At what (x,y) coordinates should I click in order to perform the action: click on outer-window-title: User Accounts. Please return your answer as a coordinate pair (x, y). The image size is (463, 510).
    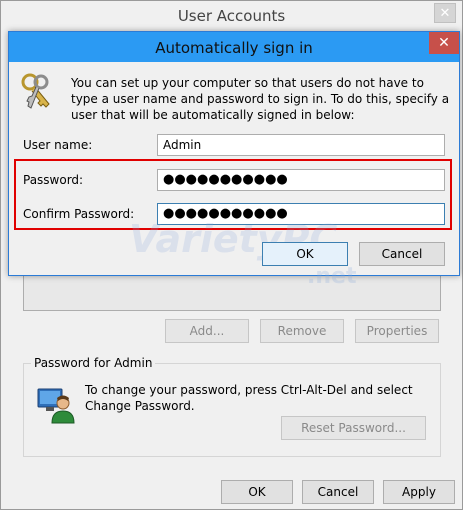
    Looking at the image, I should click on (231, 16).